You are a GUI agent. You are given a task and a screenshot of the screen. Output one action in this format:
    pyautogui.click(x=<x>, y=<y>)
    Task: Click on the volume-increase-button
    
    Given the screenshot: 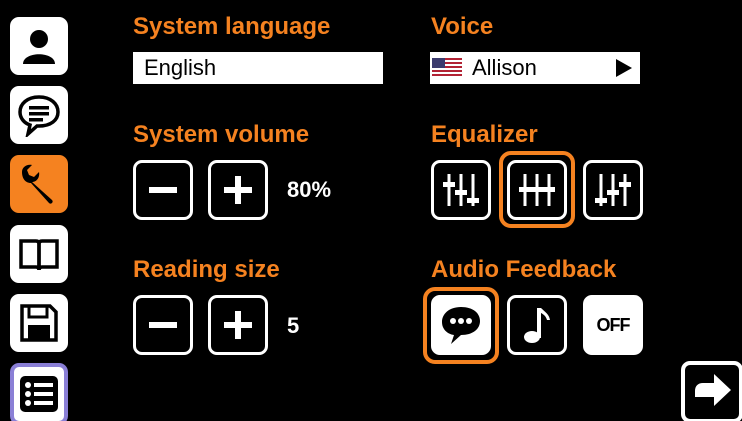 What is the action you would take?
    pyautogui.click(x=238, y=190)
    